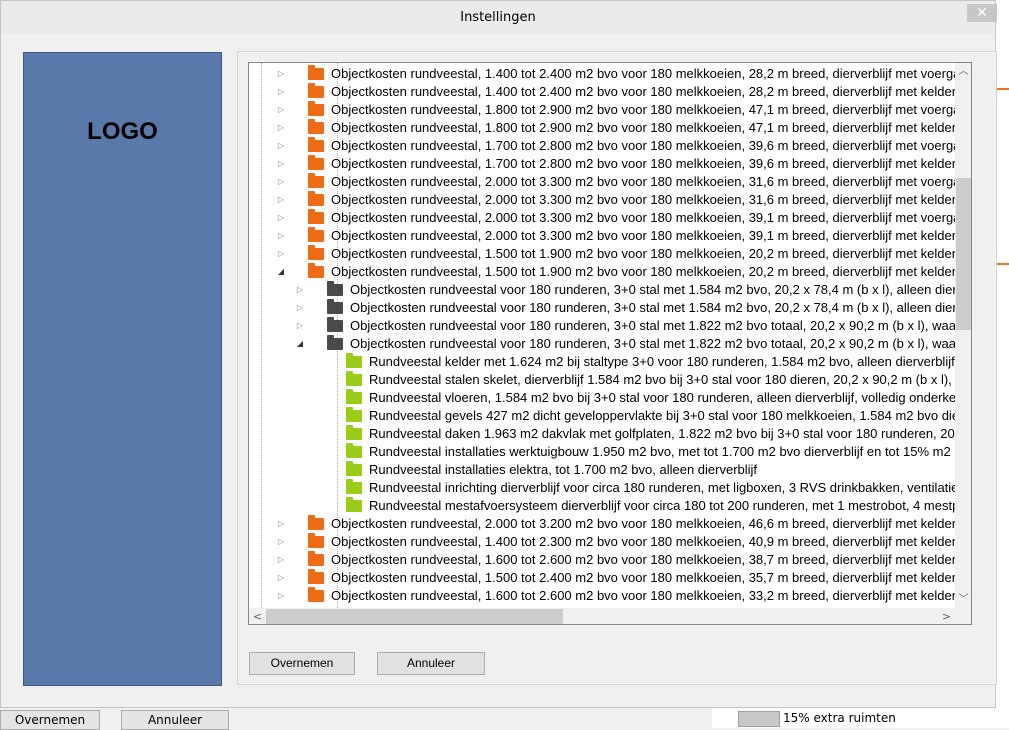 The height and width of the screenshot is (730, 1009). I want to click on scroll-left-icon: <, so click(257, 616).